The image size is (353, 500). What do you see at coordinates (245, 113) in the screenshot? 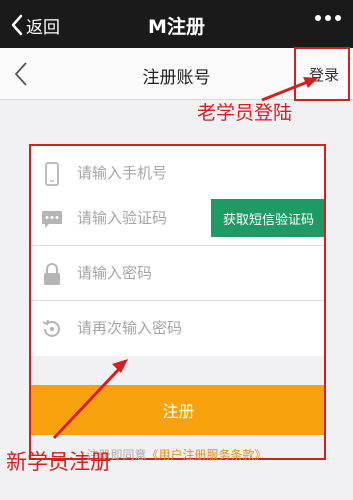
I see `old-student-annotation: 老学员登陆` at bounding box center [245, 113].